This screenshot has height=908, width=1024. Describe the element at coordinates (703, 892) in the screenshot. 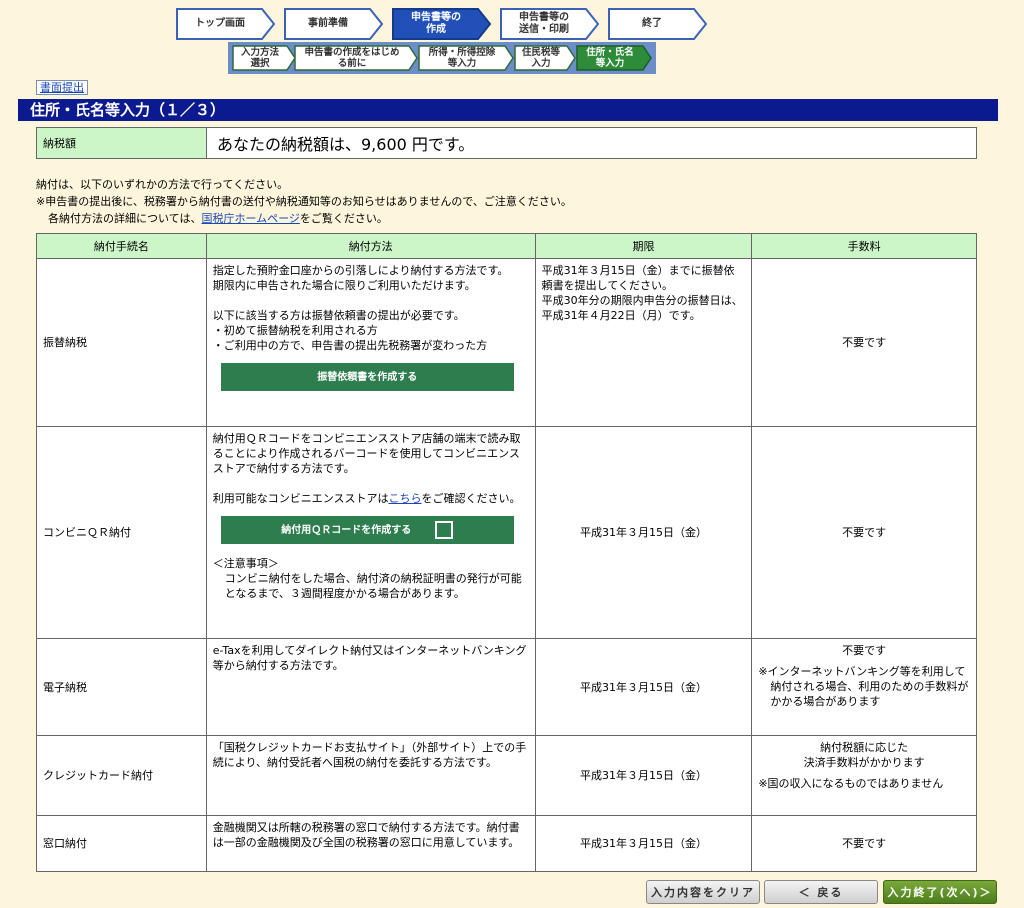

I see `clear-input-button: 入力内容をクリア` at that location.